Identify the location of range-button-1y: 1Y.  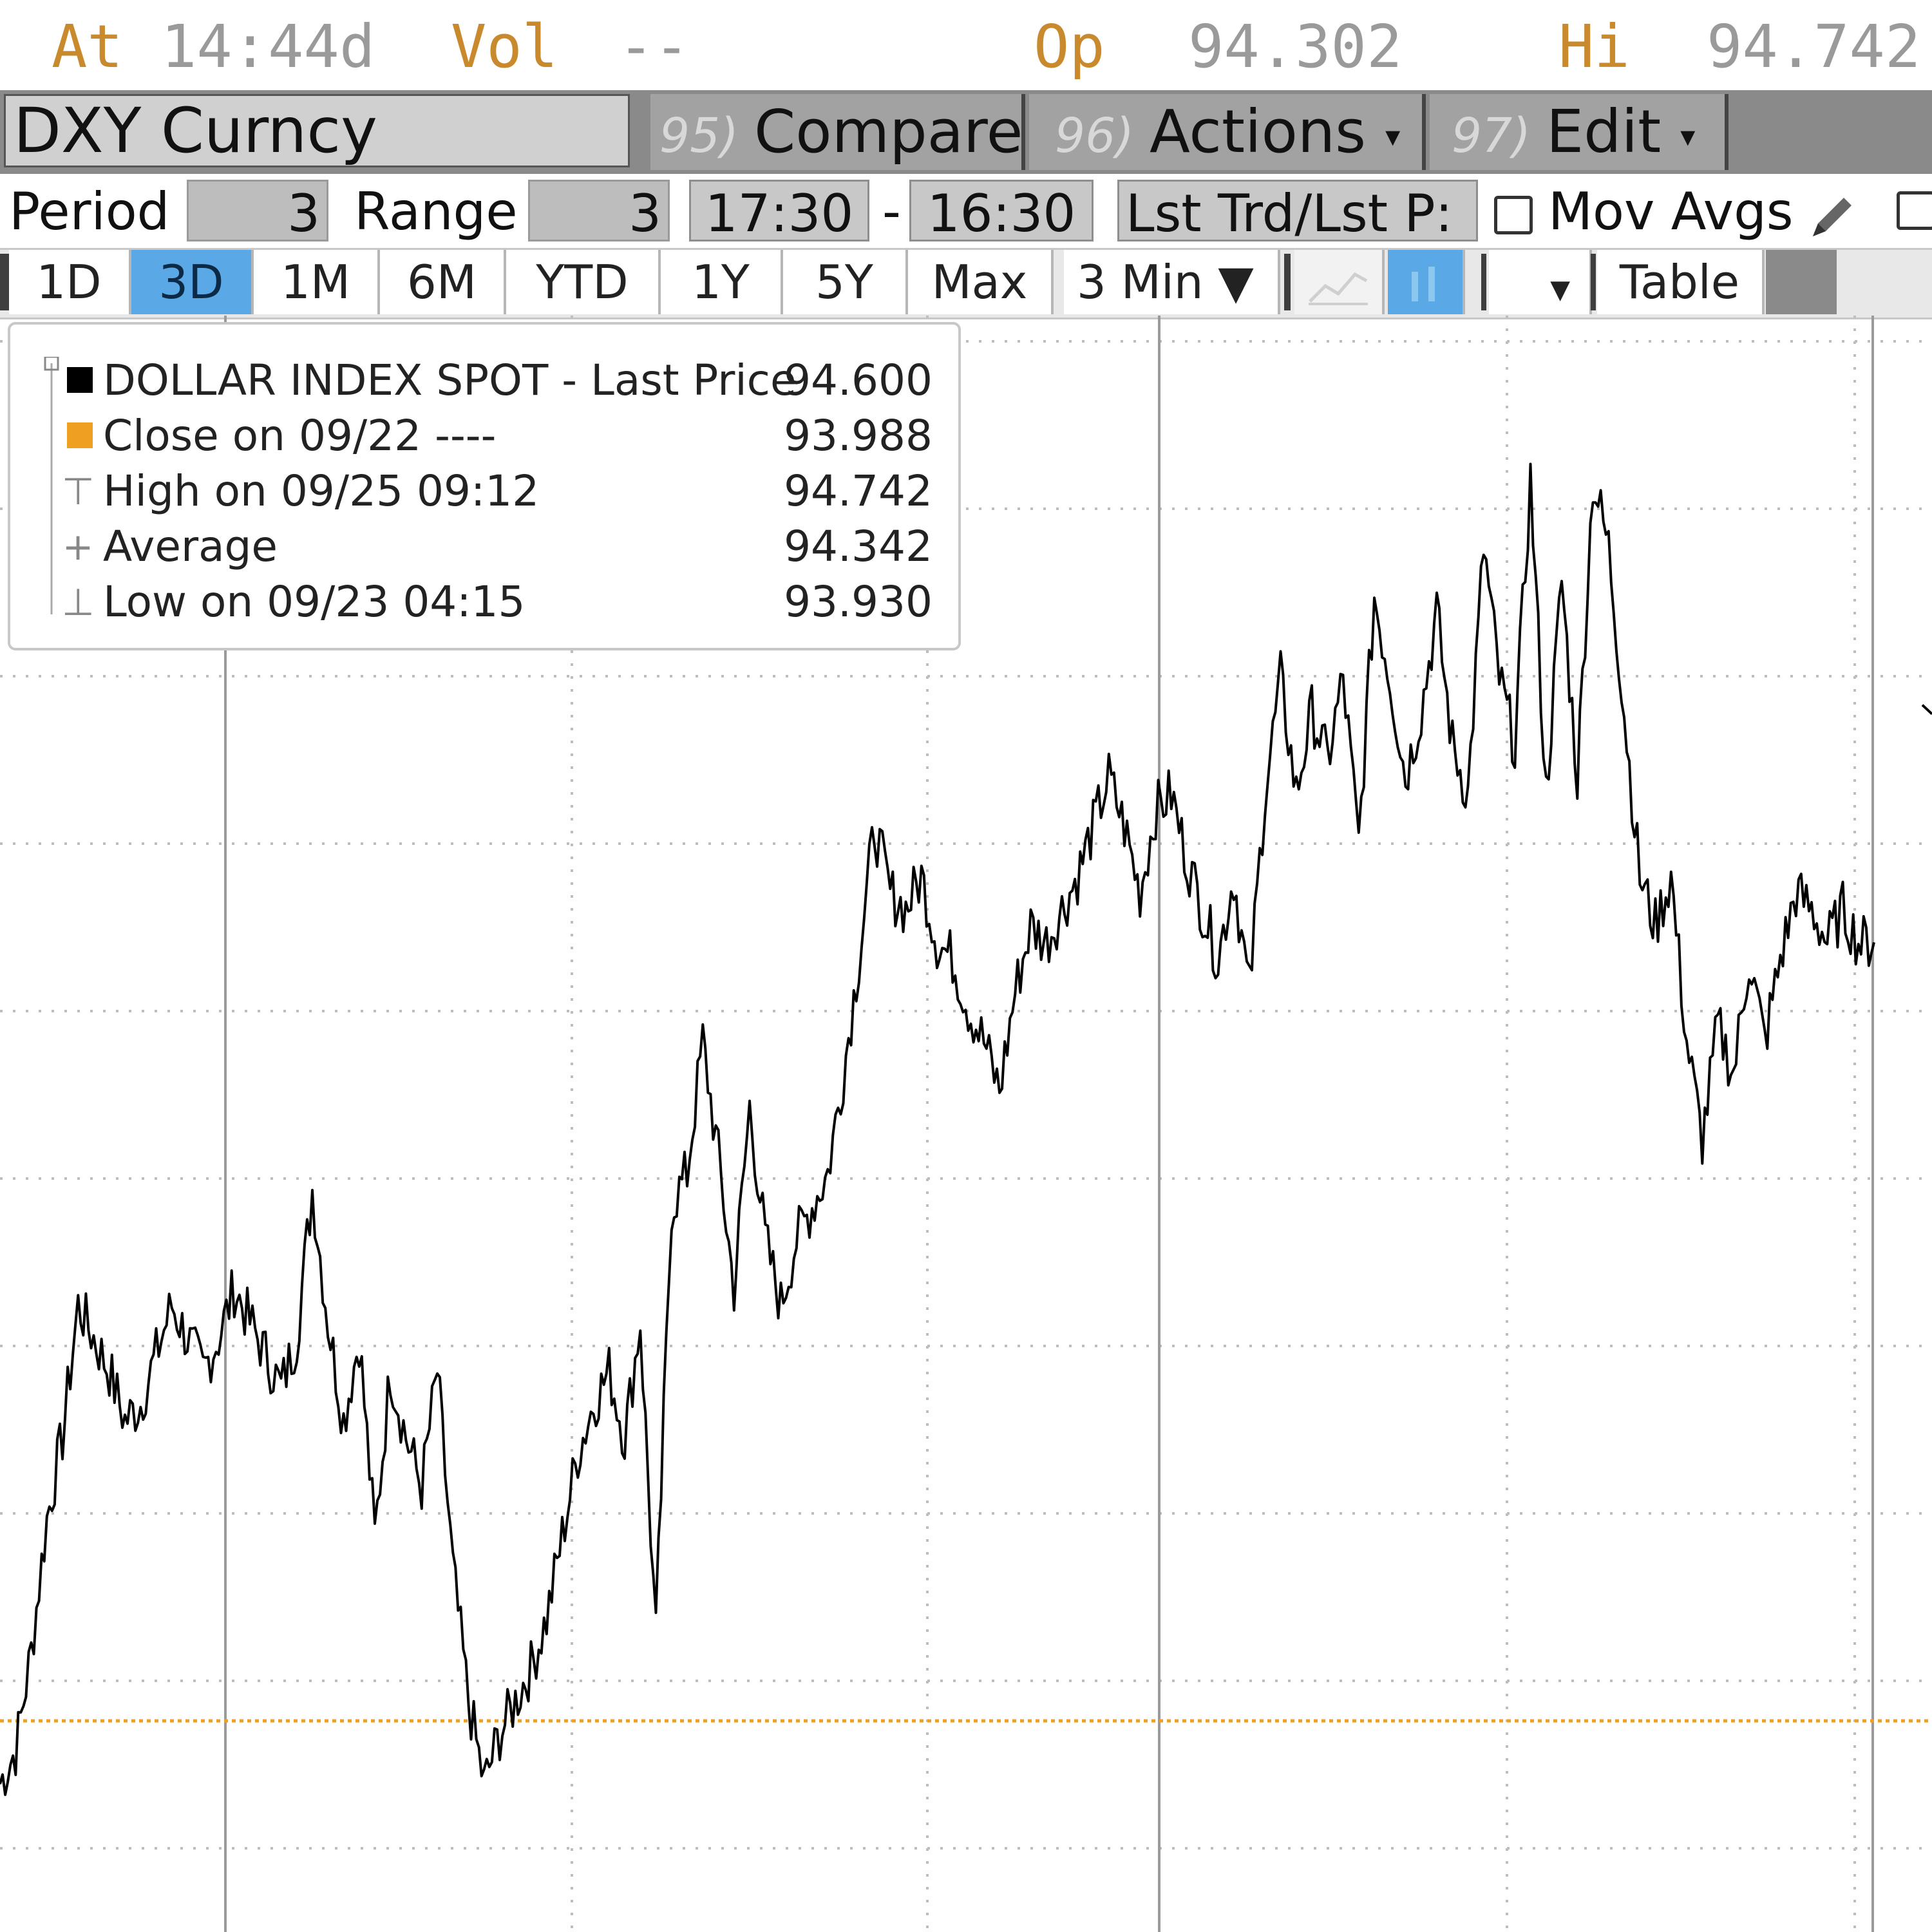
(722, 282).